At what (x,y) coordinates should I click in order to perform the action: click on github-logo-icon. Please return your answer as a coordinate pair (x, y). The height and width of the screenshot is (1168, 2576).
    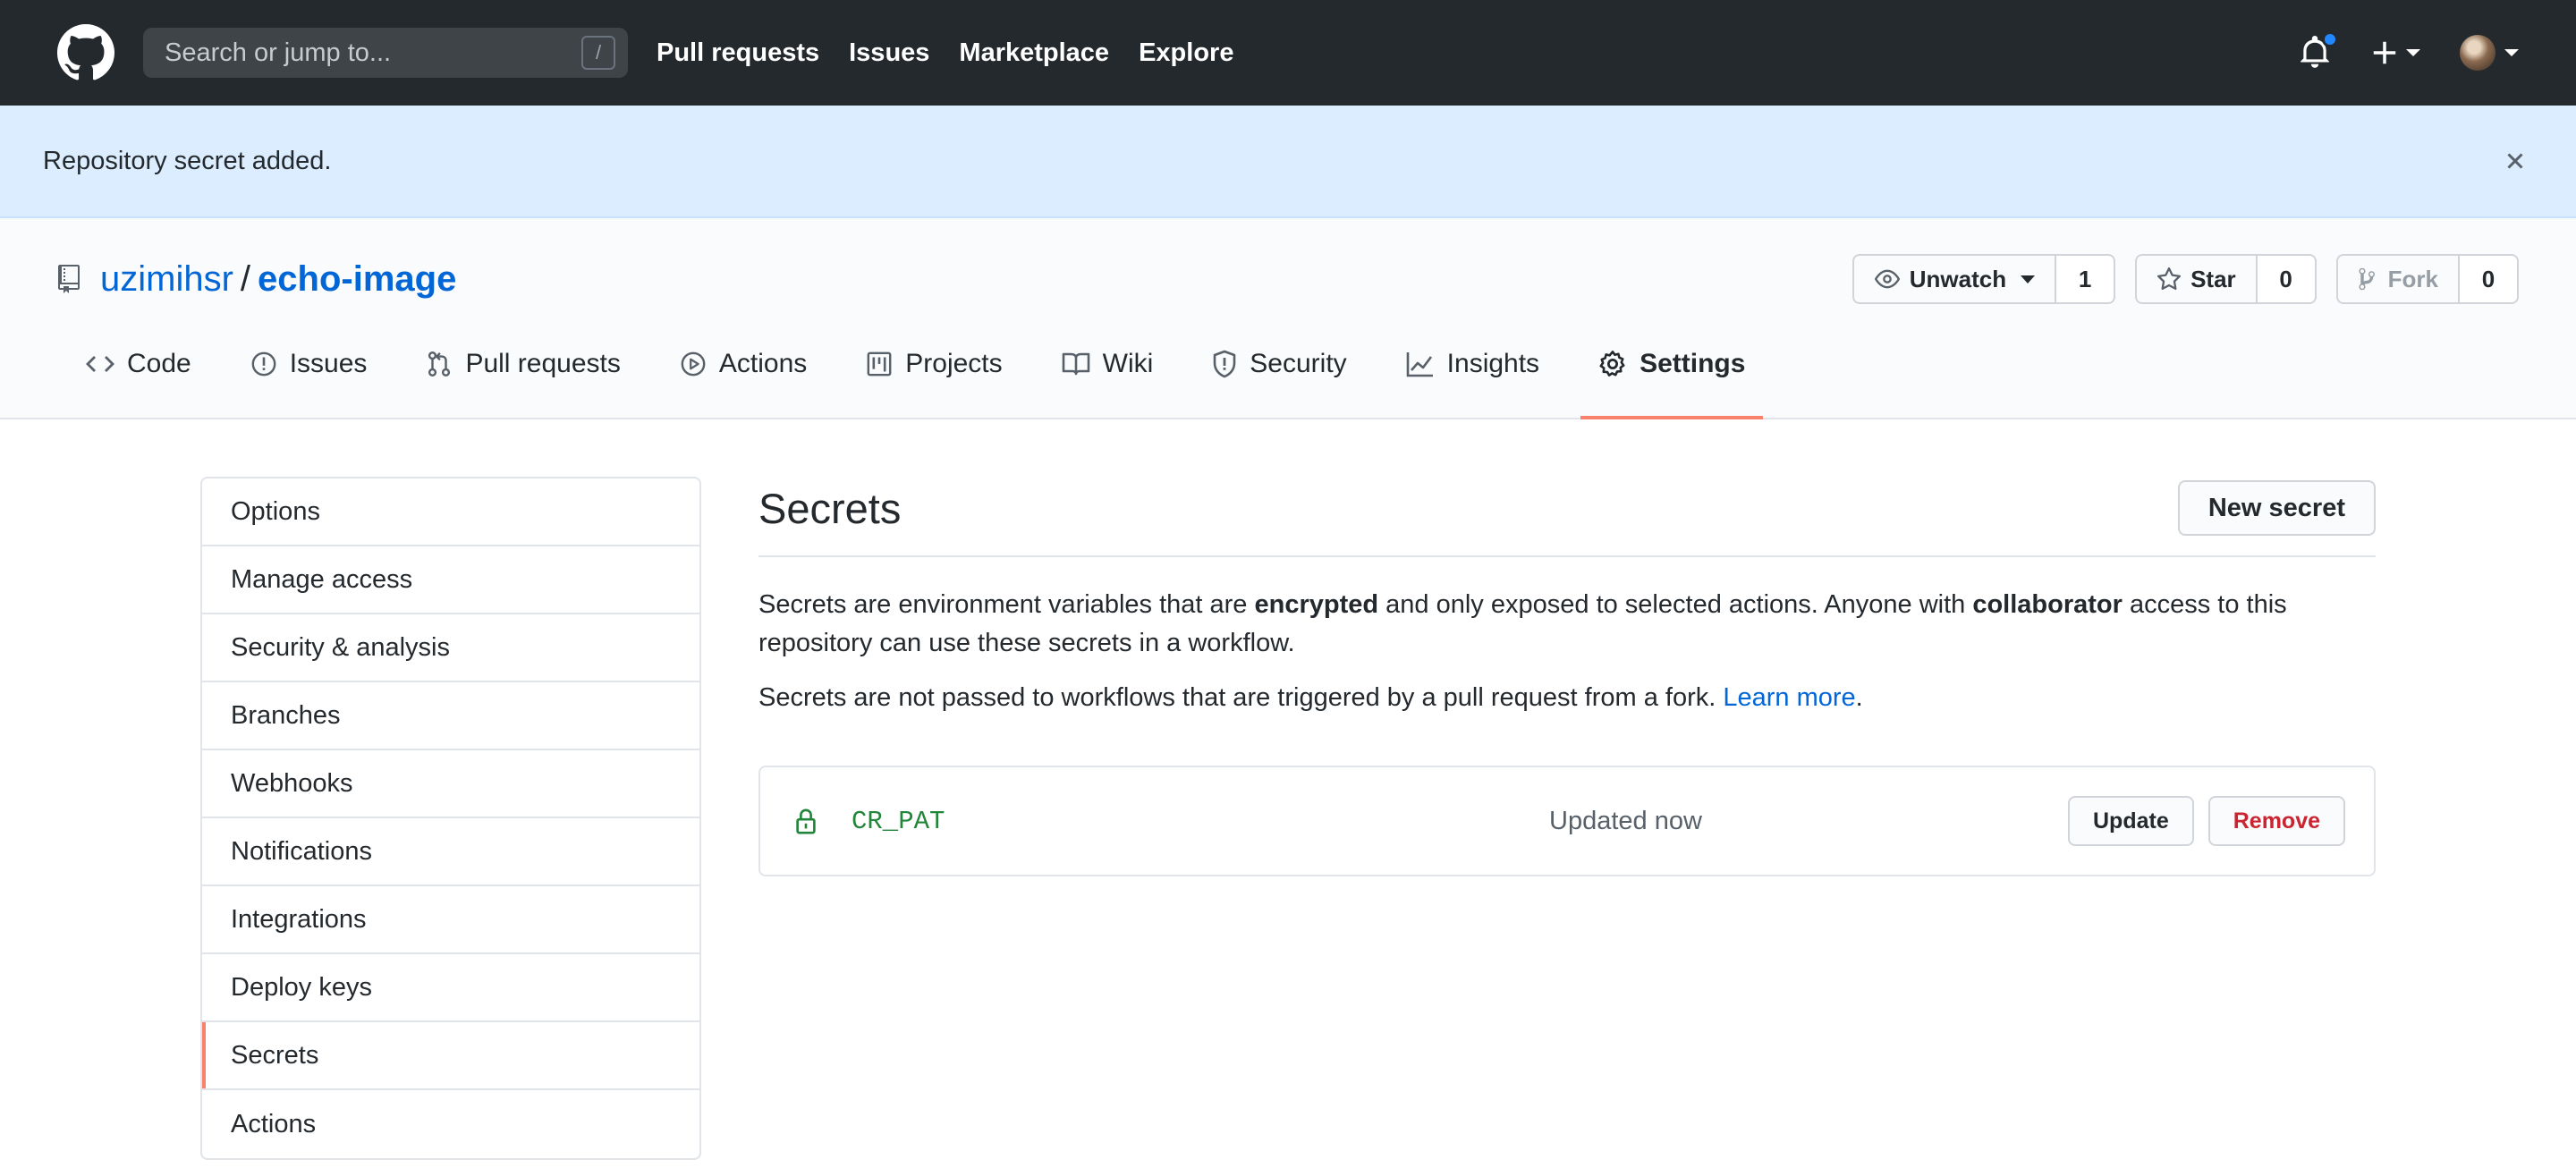
    Looking at the image, I should click on (85, 52).